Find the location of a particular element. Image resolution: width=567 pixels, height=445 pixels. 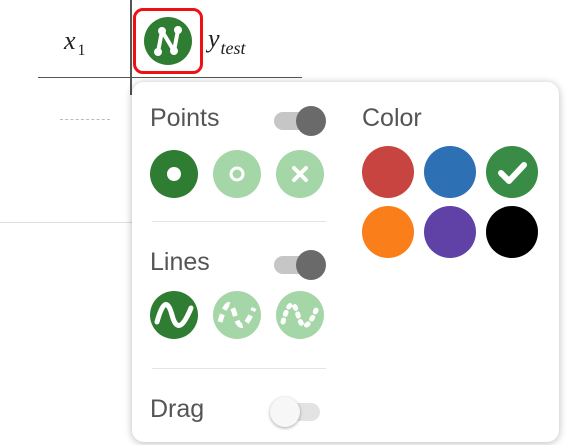

color-swatch-purple is located at coordinates (450, 232).